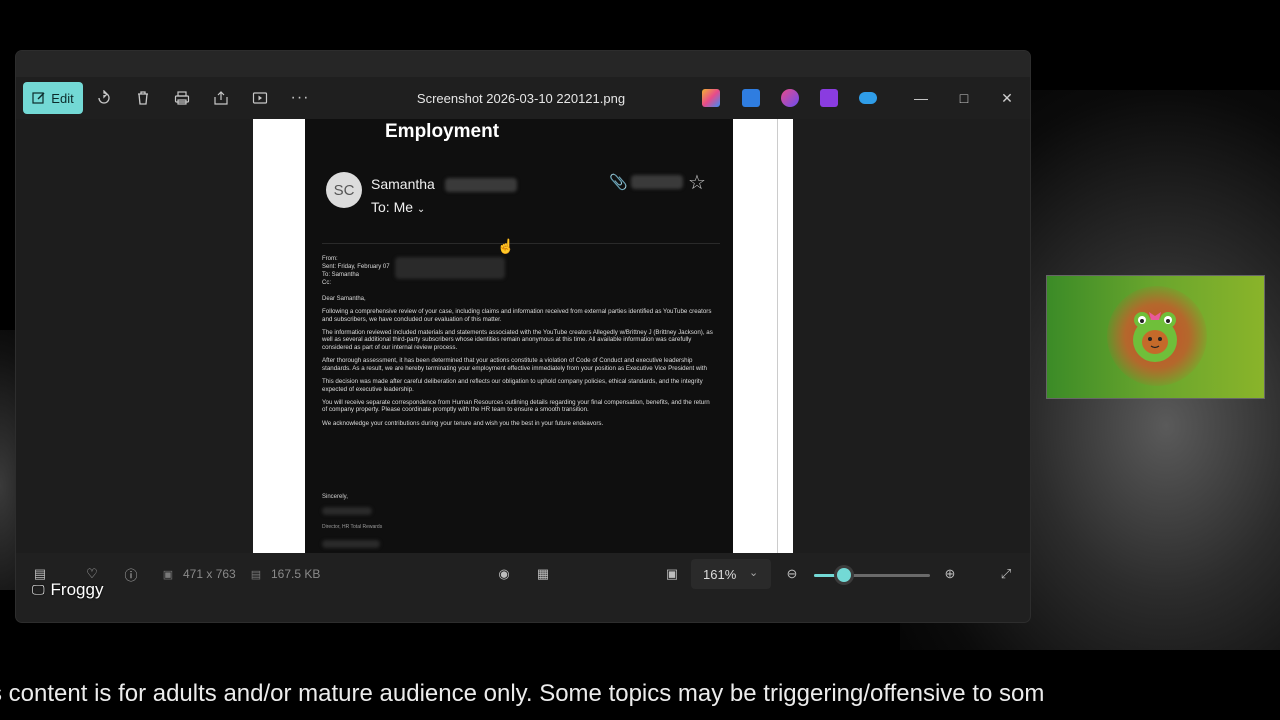 This screenshot has width=1280, height=720. Describe the element at coordinates (481, 185) in the screenshot. I see `redacted-surname` at that location.